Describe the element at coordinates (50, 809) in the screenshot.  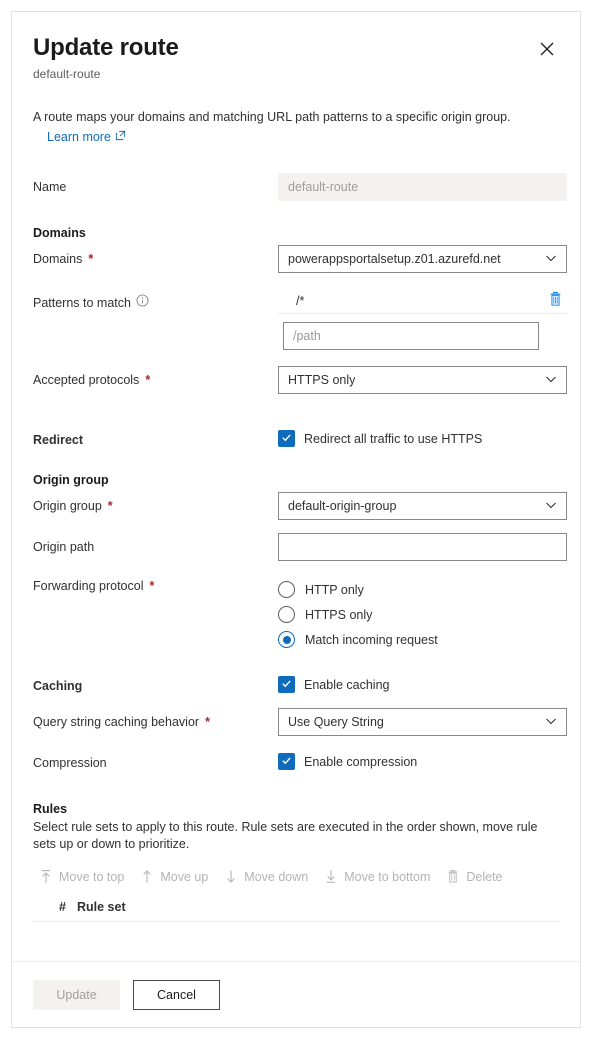
I see `rules-section-heading: Rules` at that location.